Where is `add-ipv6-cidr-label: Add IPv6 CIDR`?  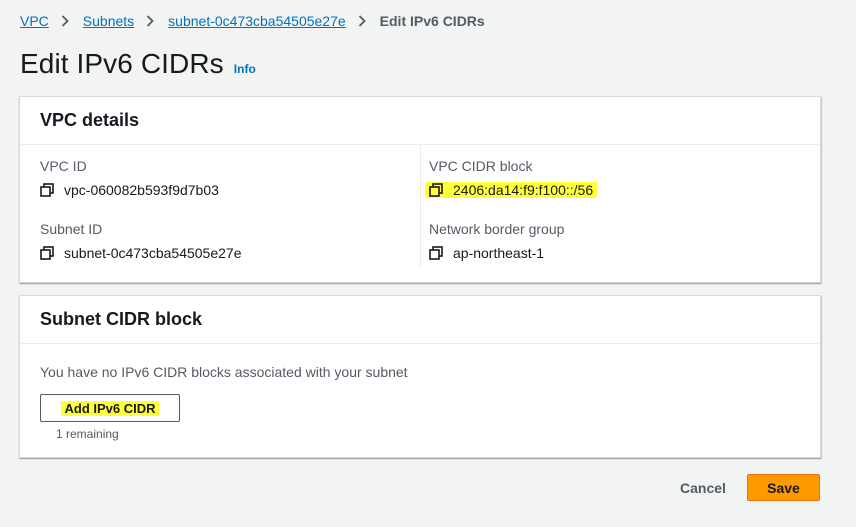
add-ipv6-cidr-label: Add IPv6 CIDR is located at coordinates (110, 408).